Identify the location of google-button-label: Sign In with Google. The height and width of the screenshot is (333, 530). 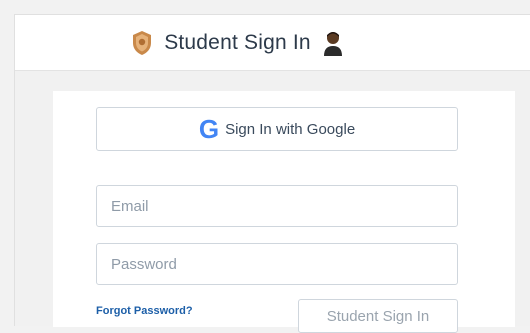
(290, 129).